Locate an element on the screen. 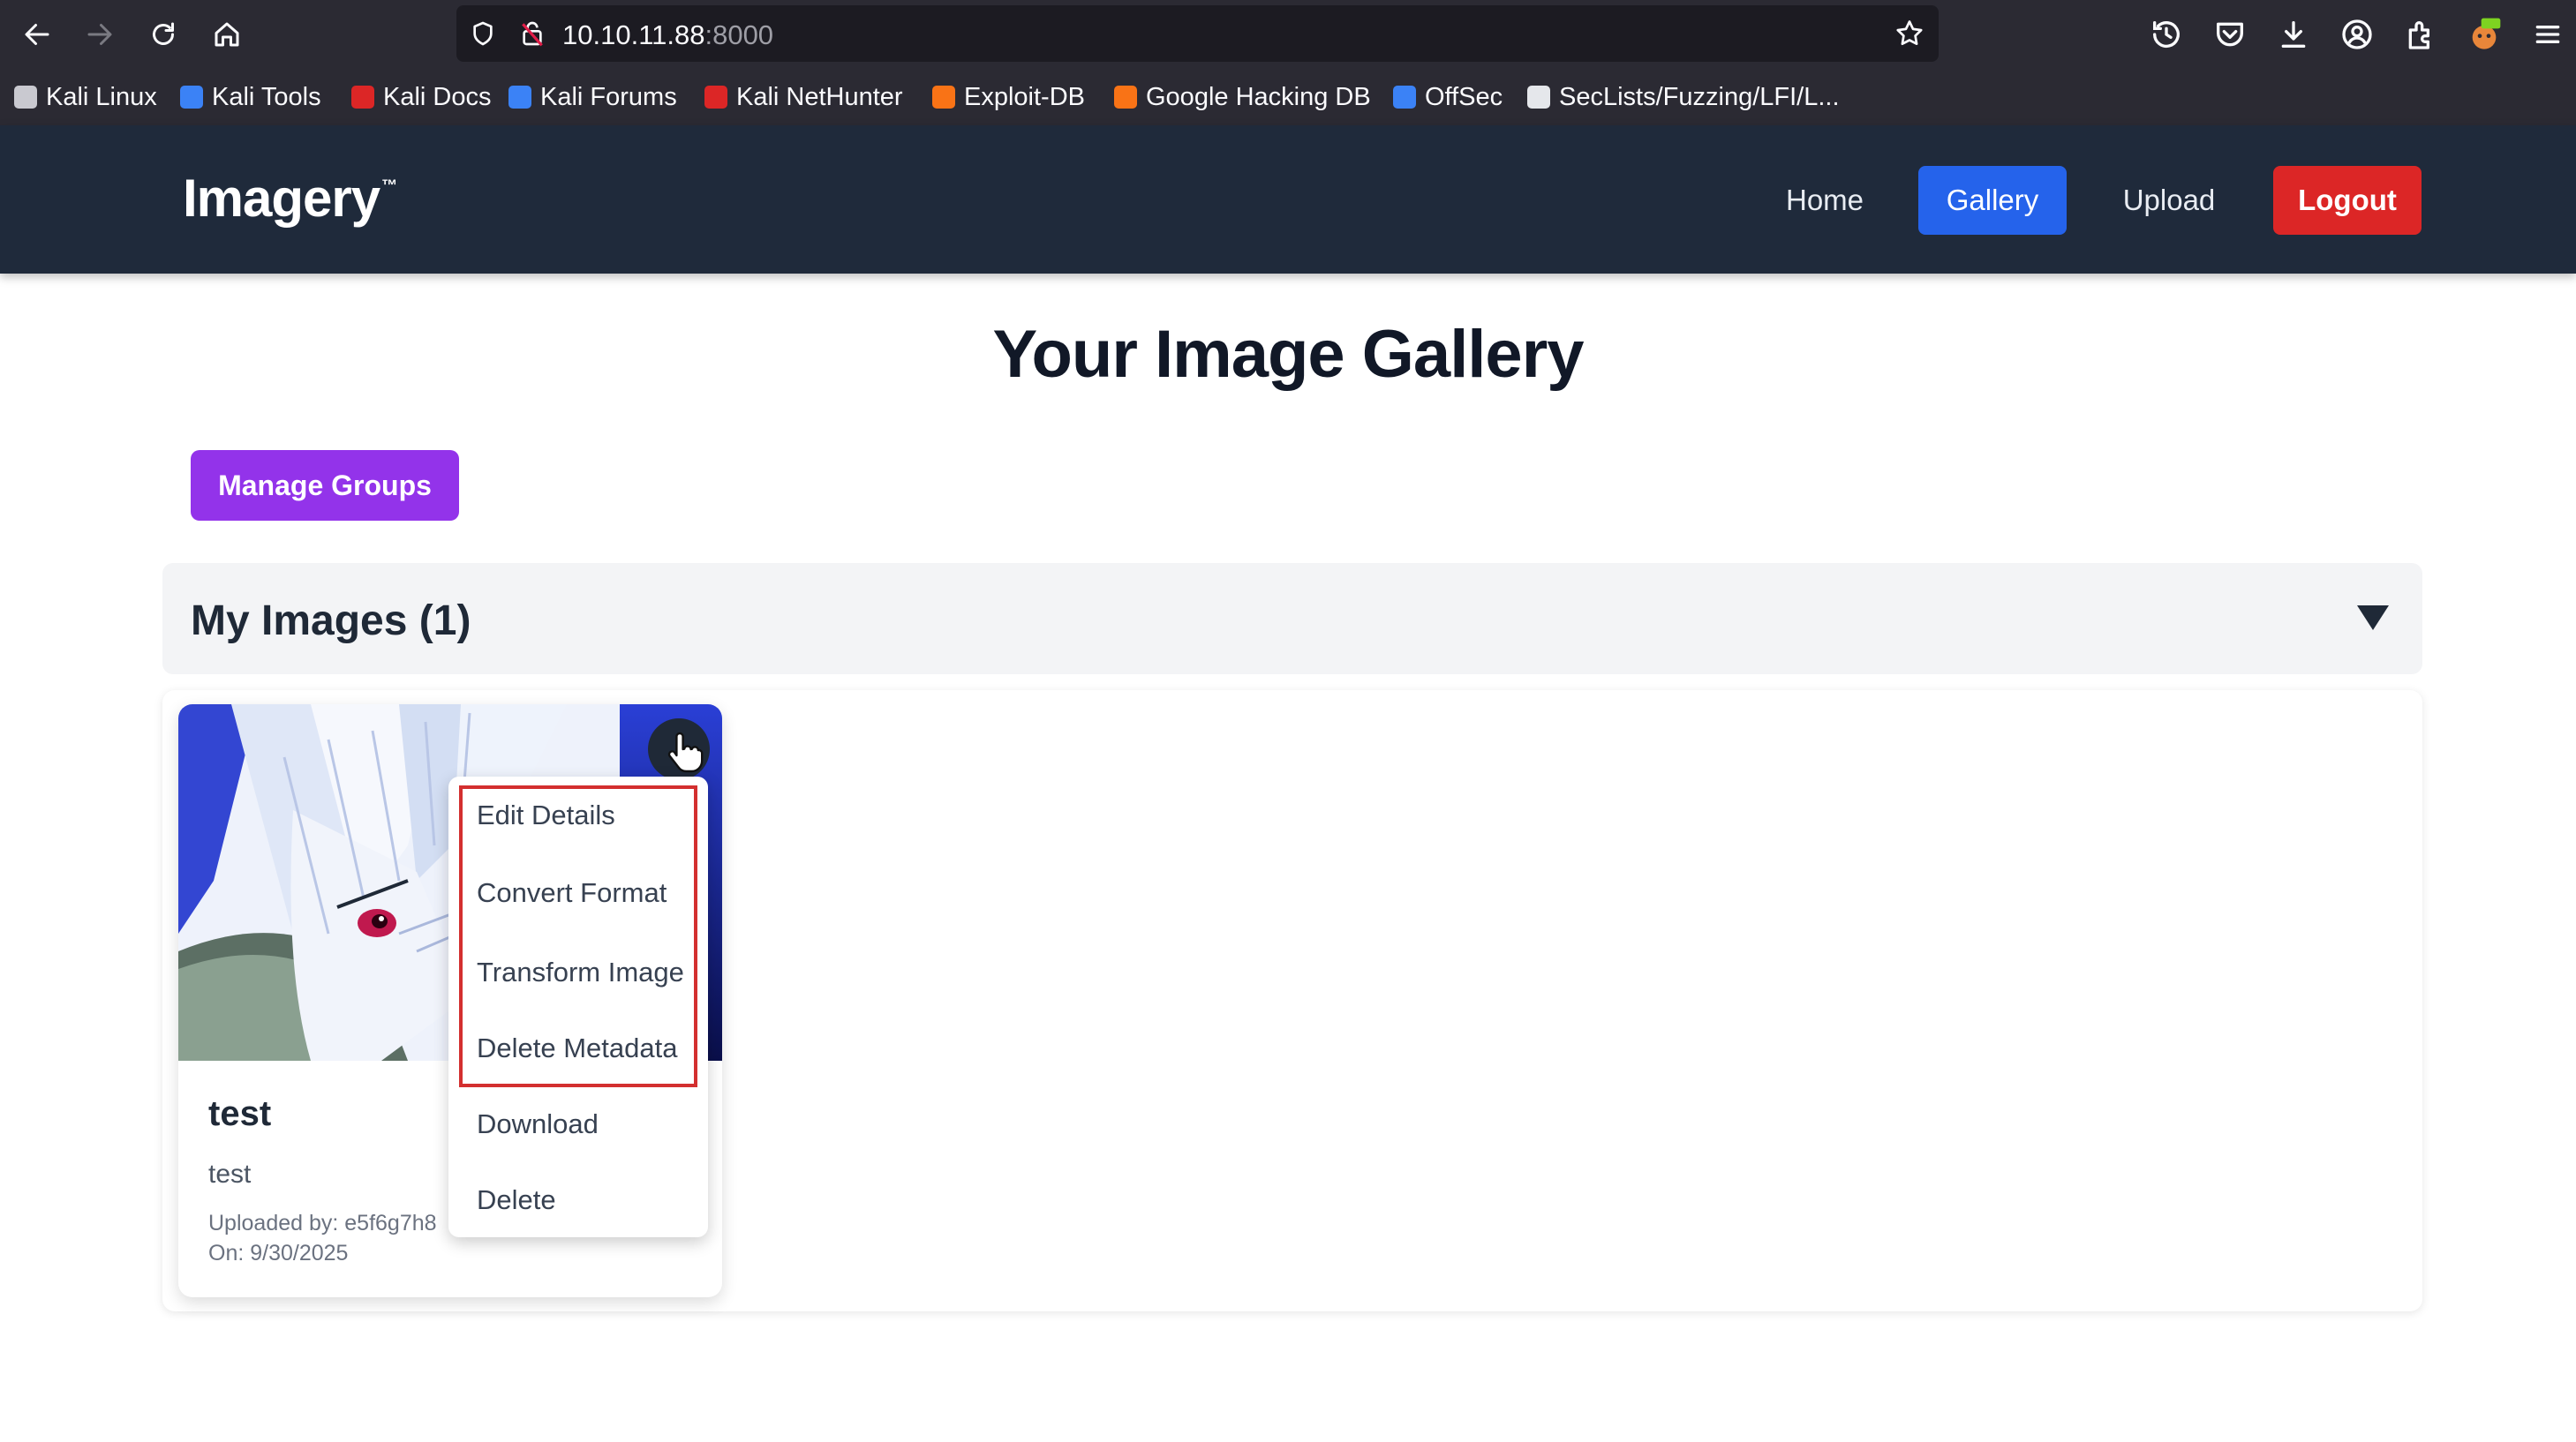  section-title: My Images (1) is located at coordinates (331, 620).